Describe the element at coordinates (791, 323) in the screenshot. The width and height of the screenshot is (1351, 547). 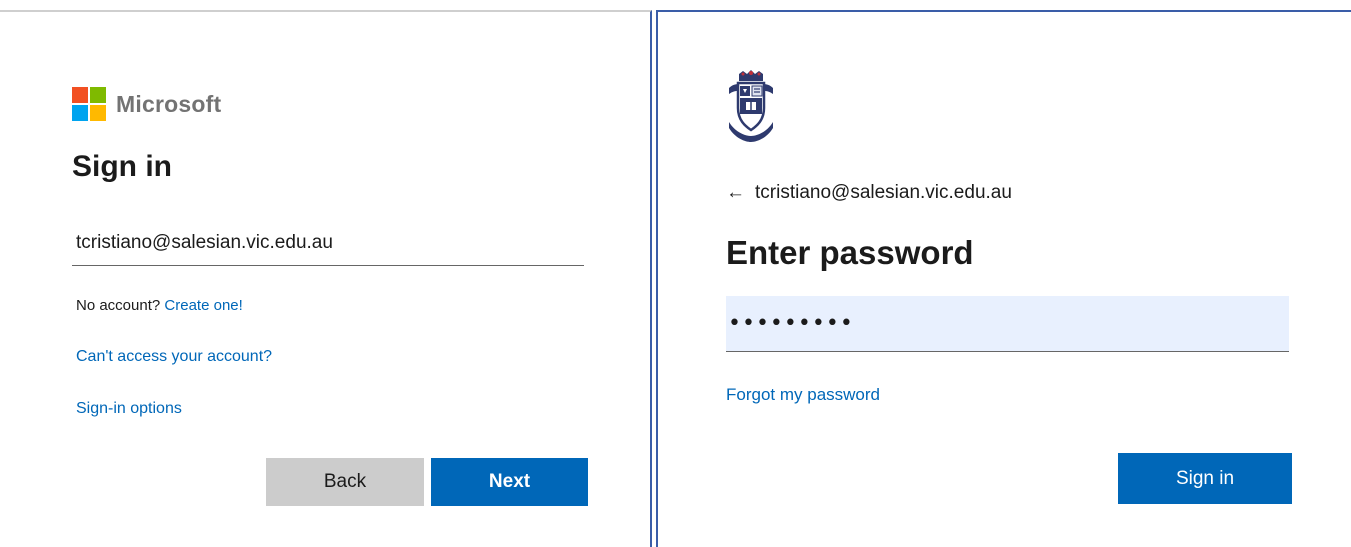
I see `password-mask: •••••••••` at that location.